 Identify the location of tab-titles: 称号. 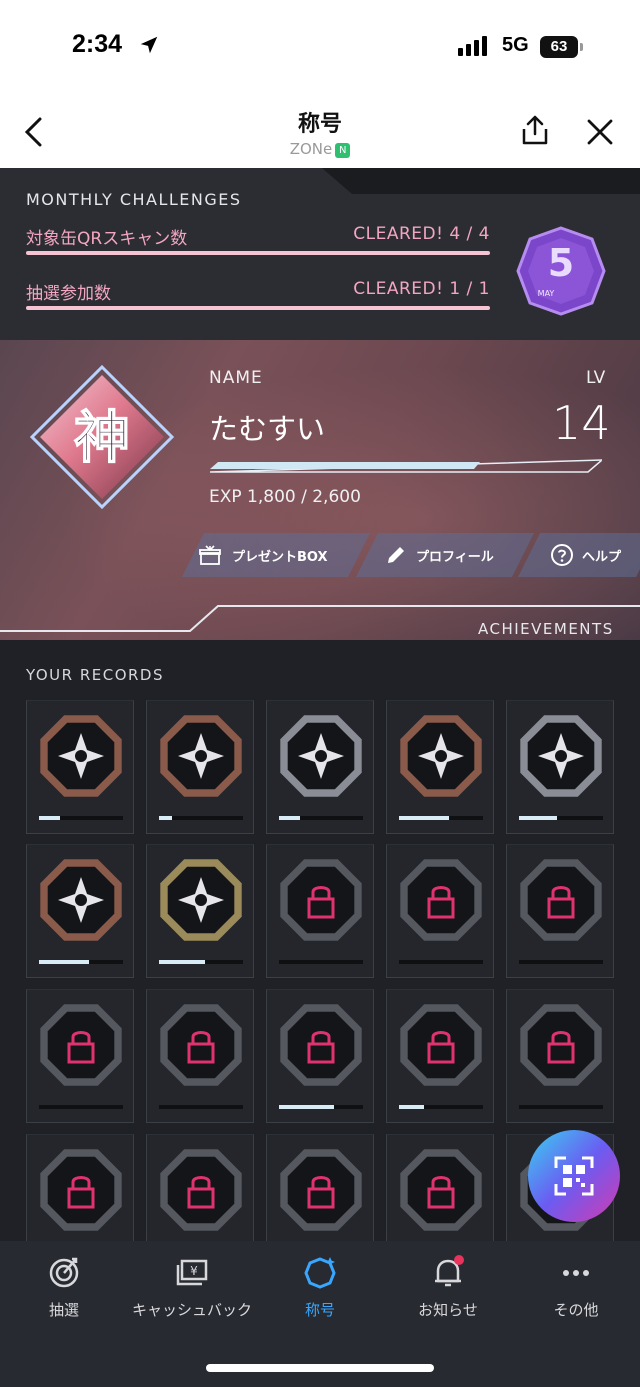
(320, 1290).